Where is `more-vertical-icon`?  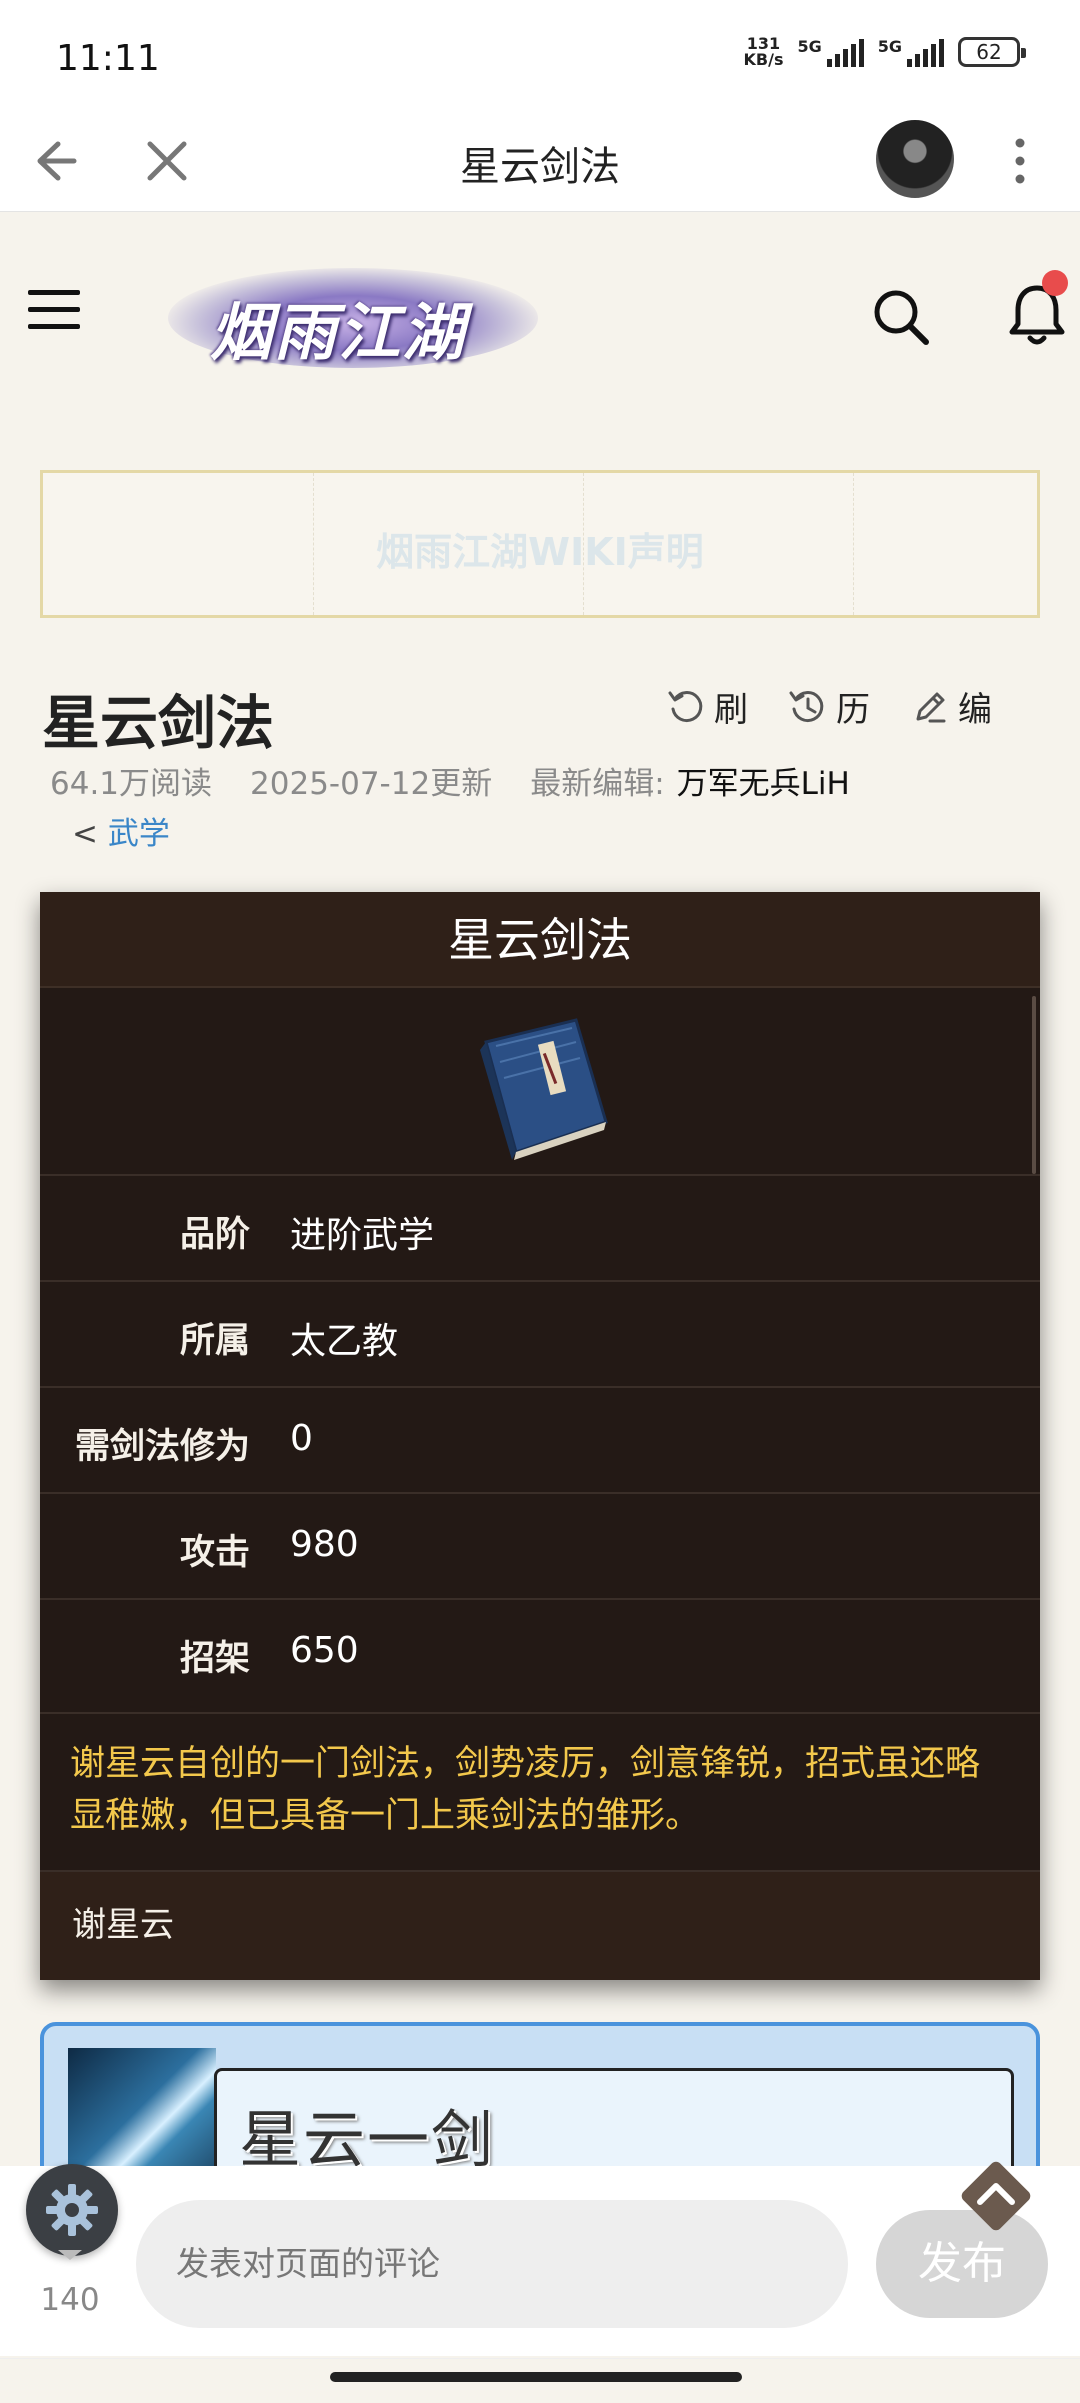 more-vertical-icon is located at coordinates (1020, 161).